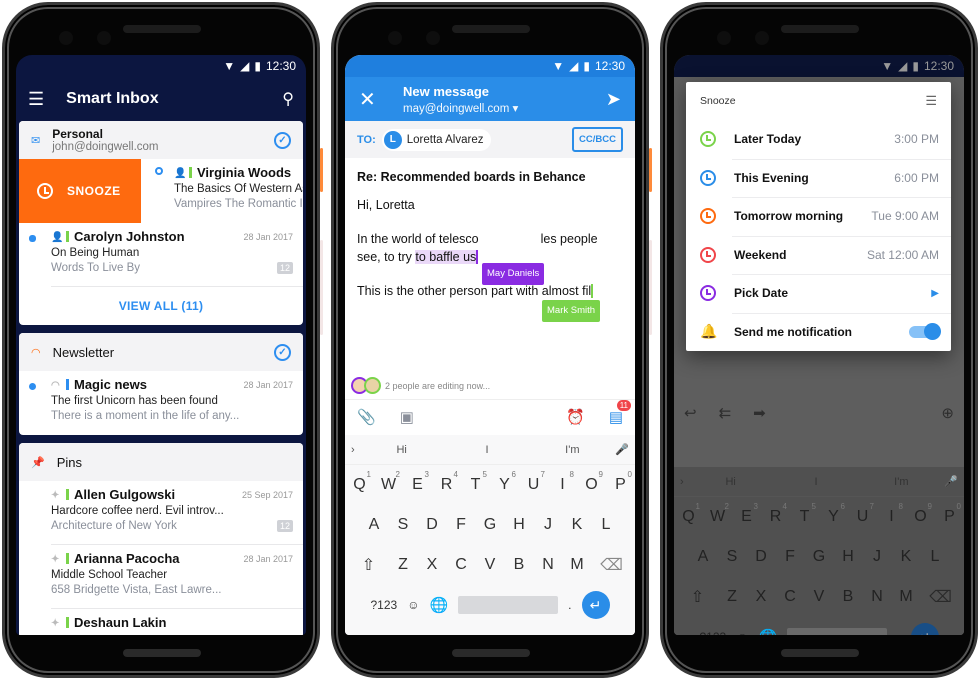 Image resolution: width=980 pixels, height=680 pixels. Describe the element at coordinates (161, 622) in the screenshot. I see `list-item: ✦ Deshaun Lakin` at that location.